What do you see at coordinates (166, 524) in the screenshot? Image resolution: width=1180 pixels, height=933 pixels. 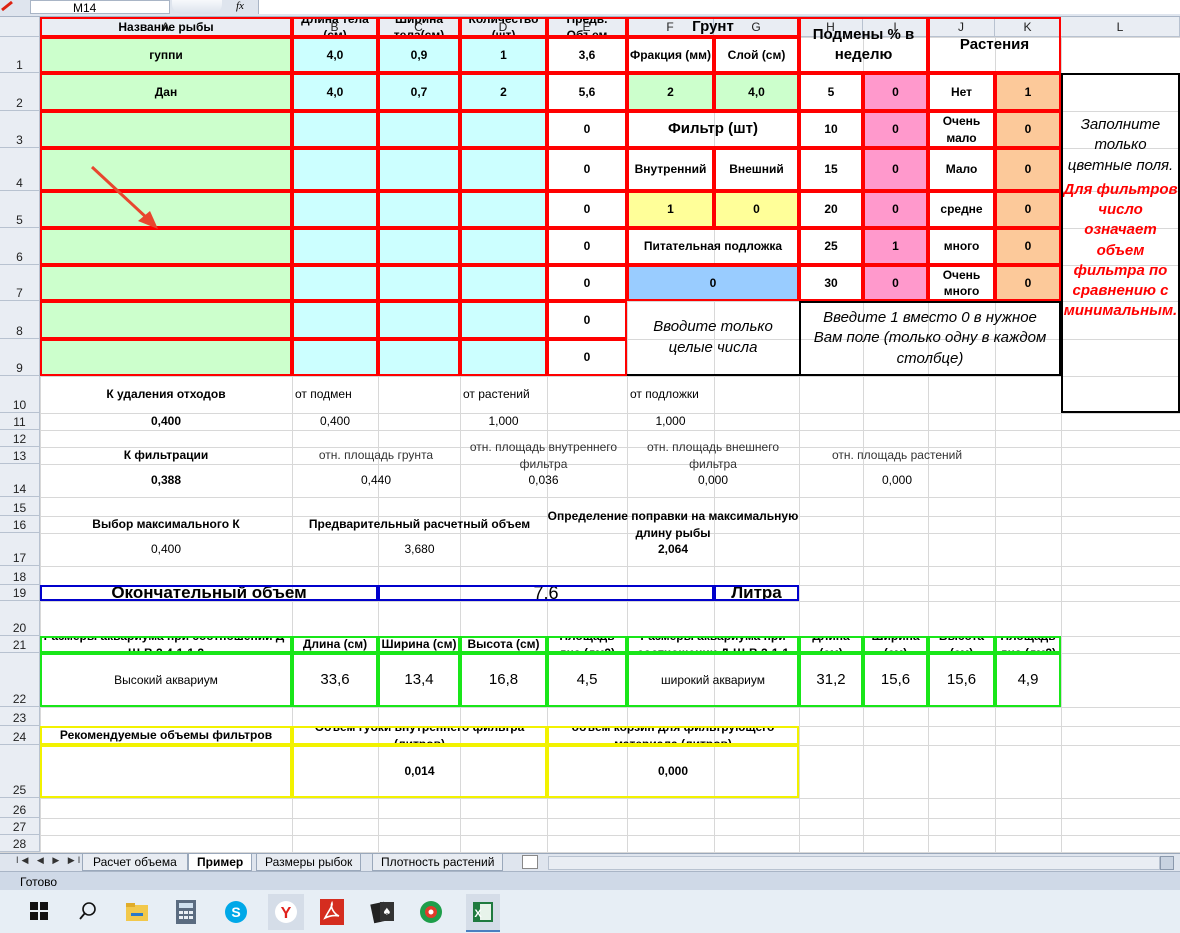 I see `max-k-label: Выбор максимального К` at bounding box center [166, 524].